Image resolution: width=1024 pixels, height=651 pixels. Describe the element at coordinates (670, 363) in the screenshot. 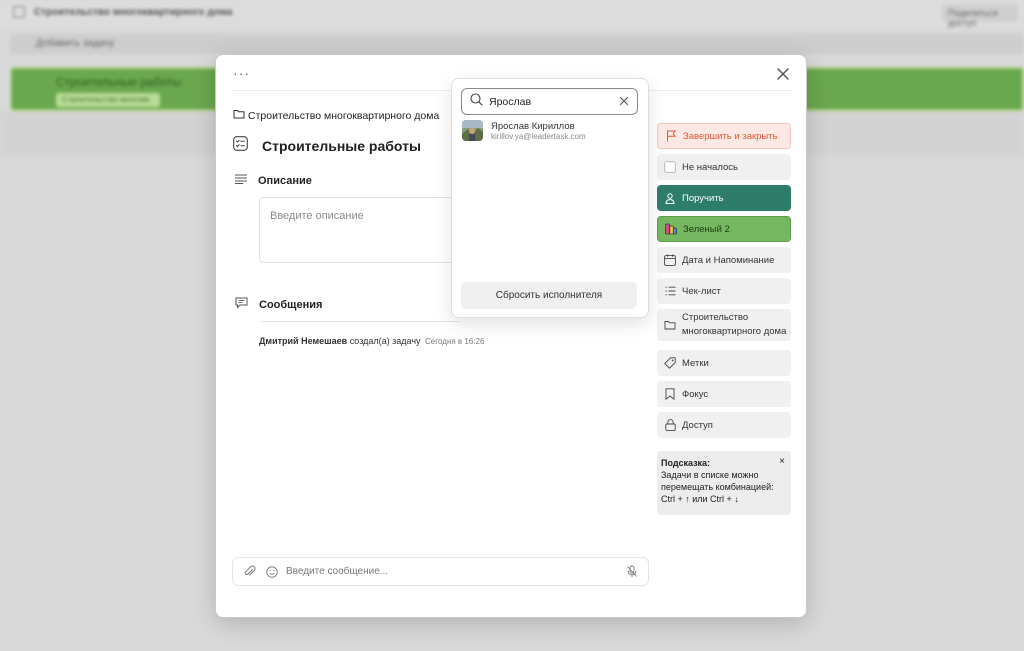

I see `tag-icon` at that location.